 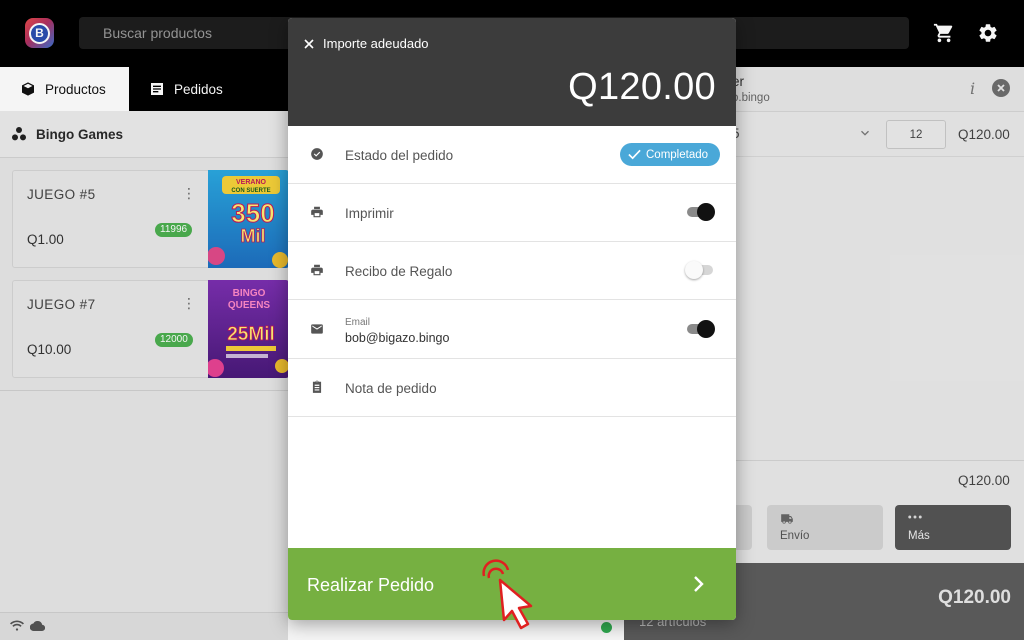 What do you see at coordinates (984, 134) in the screenshot?
I see `line-total: Q120.00` at bounding box center [984, 134].